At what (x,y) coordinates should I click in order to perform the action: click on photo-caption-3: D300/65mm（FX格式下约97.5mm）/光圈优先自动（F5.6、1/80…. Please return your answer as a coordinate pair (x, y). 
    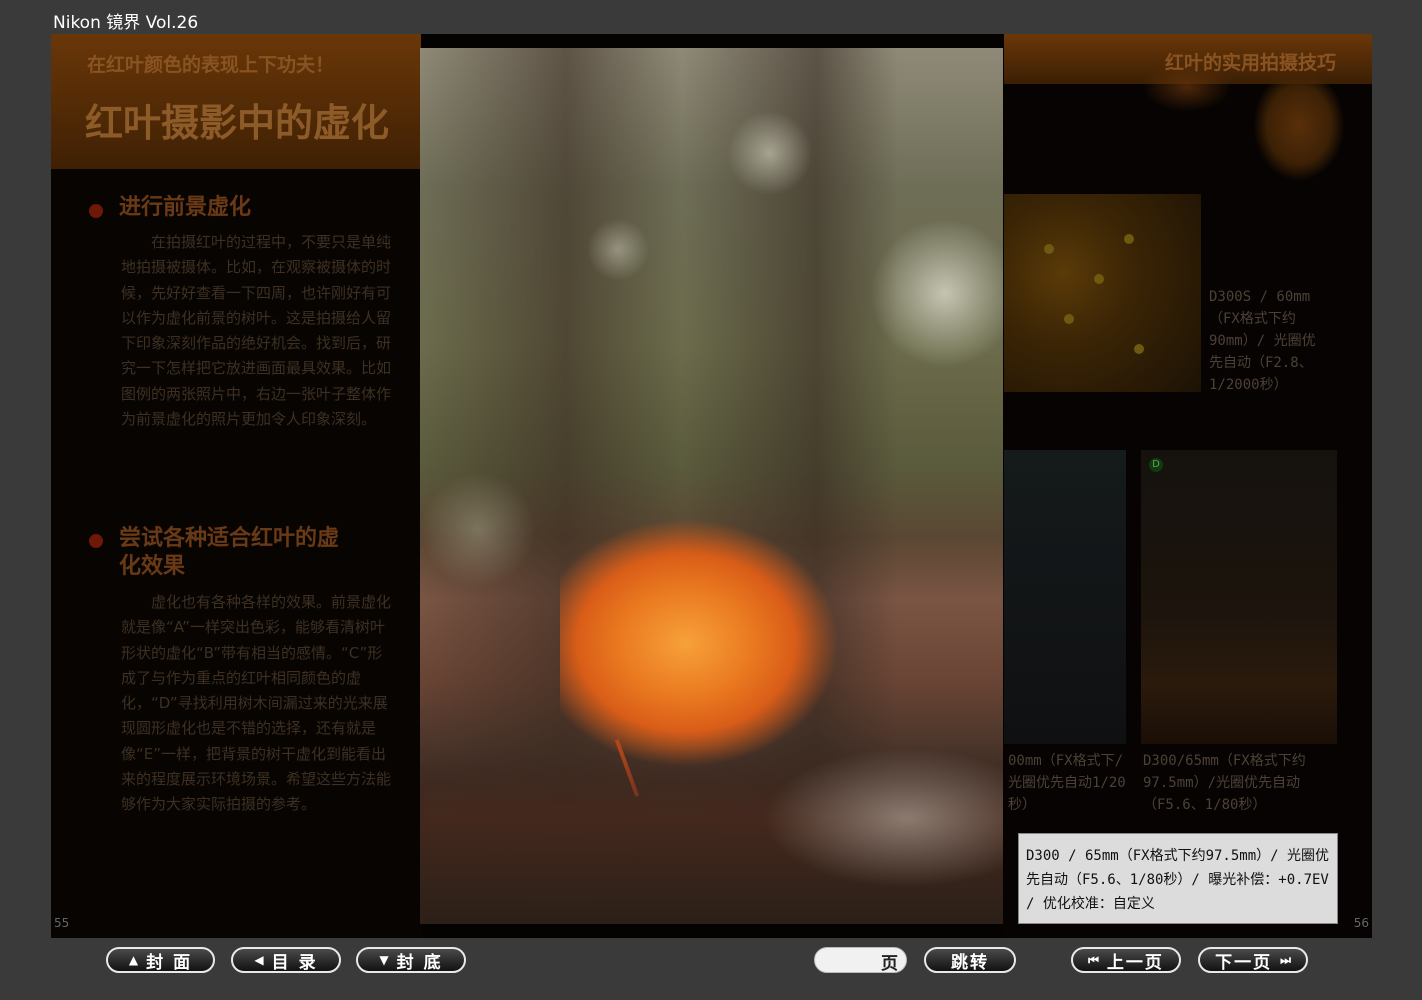
    Looking at the image, I should click on (1224, 783).